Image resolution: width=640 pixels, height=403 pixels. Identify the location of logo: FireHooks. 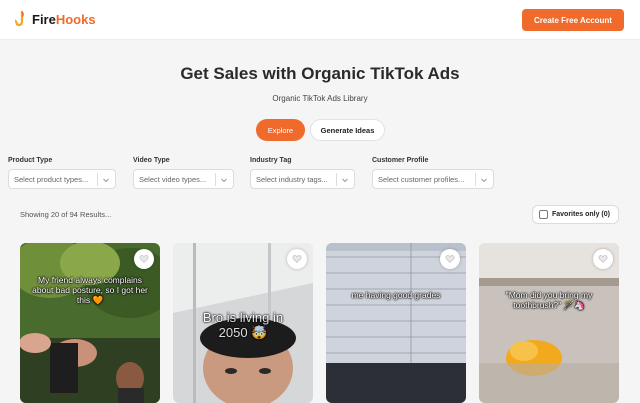
(55, 19).